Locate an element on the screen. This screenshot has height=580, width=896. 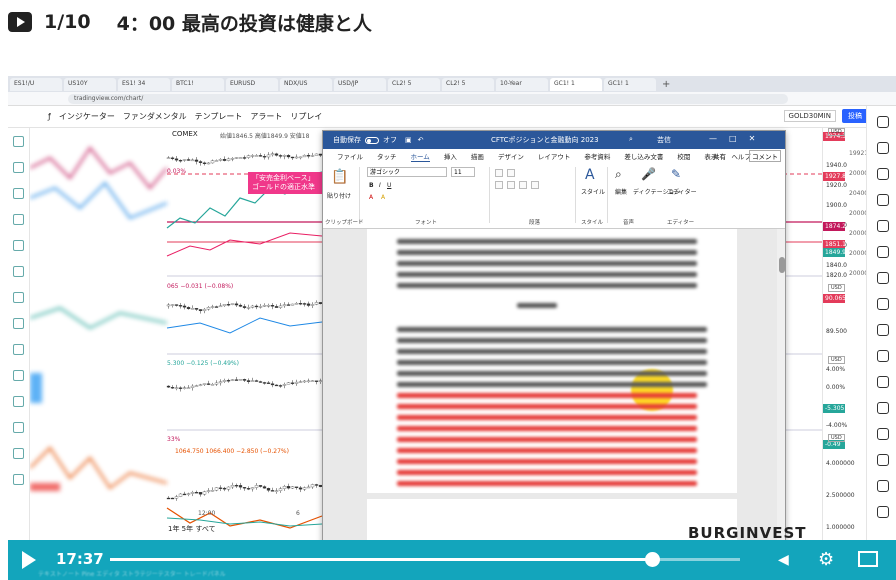
interval-button: ƒ is located at coordinates (49, 116).